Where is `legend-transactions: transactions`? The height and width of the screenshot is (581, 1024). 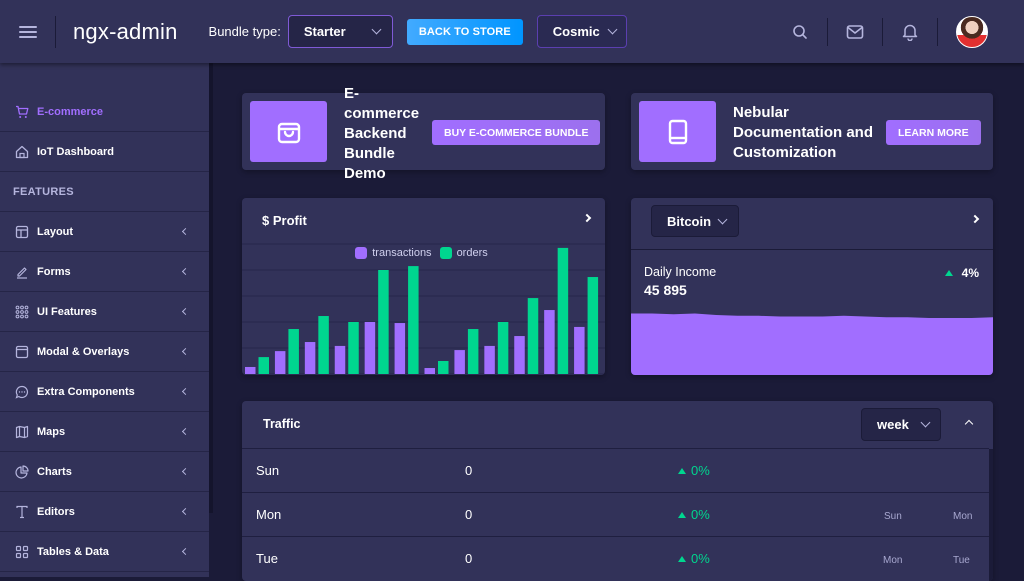 legend-transactions: transactions is located at coordinates (393, 253).